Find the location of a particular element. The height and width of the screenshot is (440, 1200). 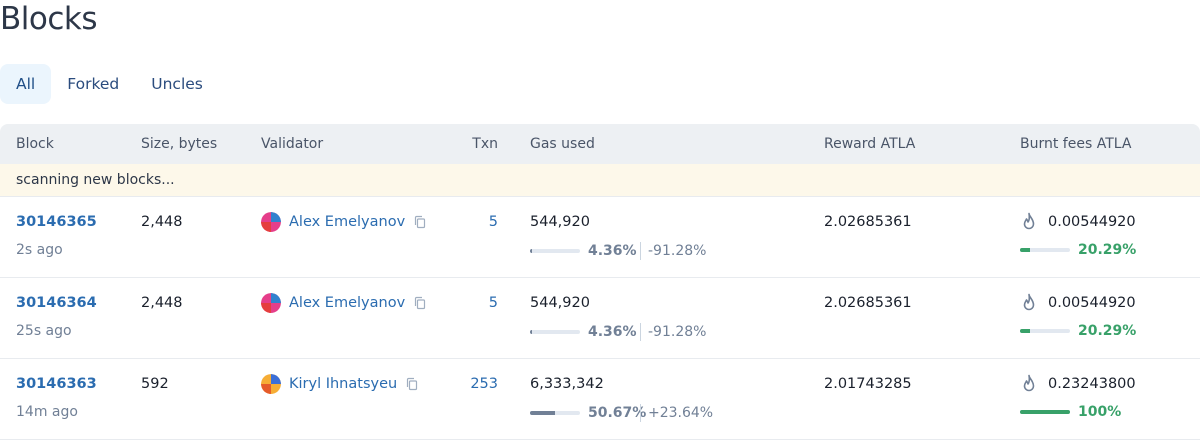

reward-value: 2.01743285 is located at coordinates (868, 384).